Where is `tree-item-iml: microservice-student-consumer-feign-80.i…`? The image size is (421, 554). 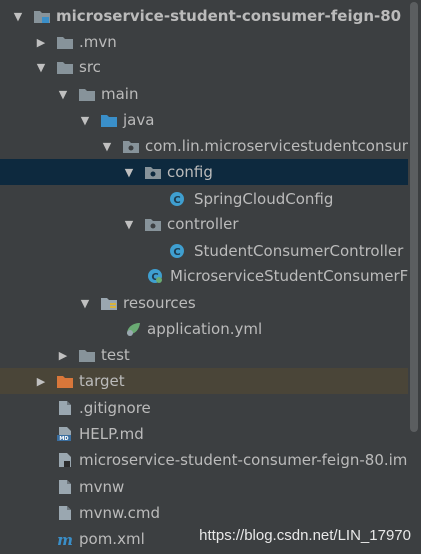 tree-item-iml: microservice-student-consumer-feign-80.i… is located at coordinates (204, 460).